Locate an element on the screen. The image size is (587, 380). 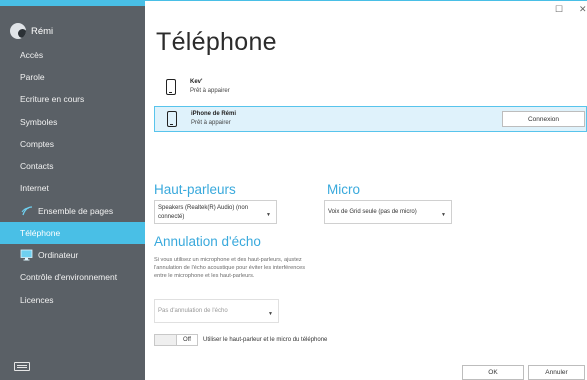
sidebar-item-parole: Parole is located at coordinates (72, 77).